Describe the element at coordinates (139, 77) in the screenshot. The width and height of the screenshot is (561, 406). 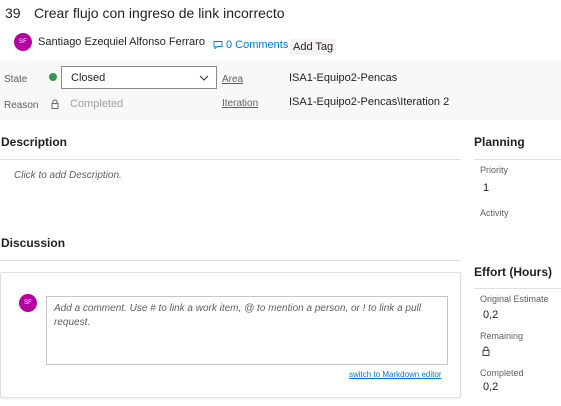
I see `state-dropdown: Closed` at that location.